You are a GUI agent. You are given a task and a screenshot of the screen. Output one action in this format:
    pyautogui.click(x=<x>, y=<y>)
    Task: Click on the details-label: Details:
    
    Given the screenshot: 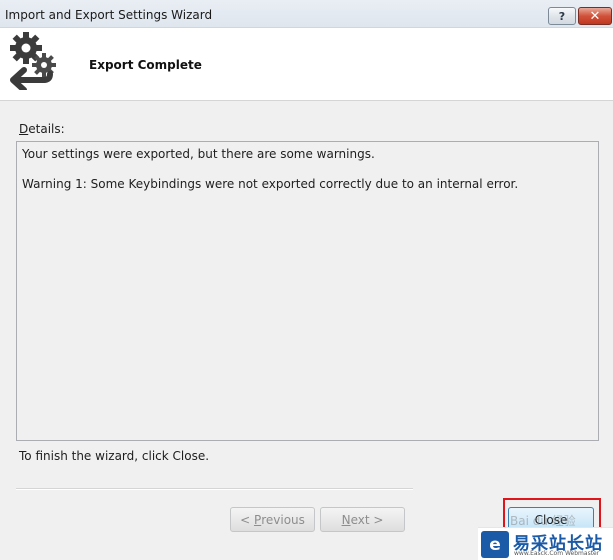 What is the action you would take?
    pyautogui.click(x=42, y=129)
    